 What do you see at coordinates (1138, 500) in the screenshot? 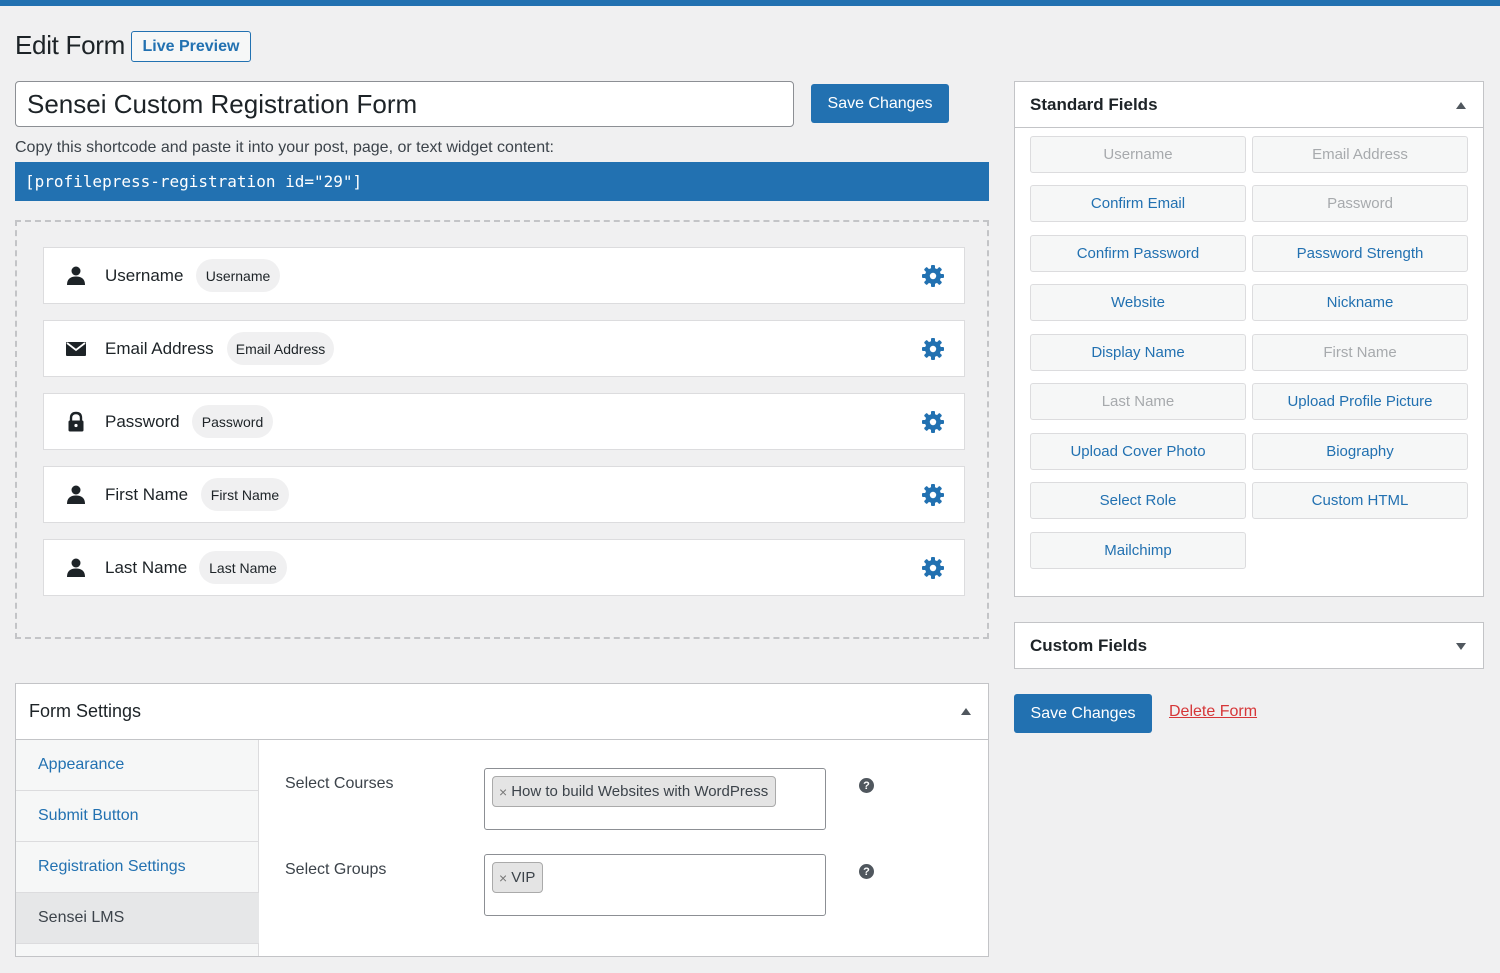
I see `std-field-select-role: Select Role` at bounding box center [1138, 500].